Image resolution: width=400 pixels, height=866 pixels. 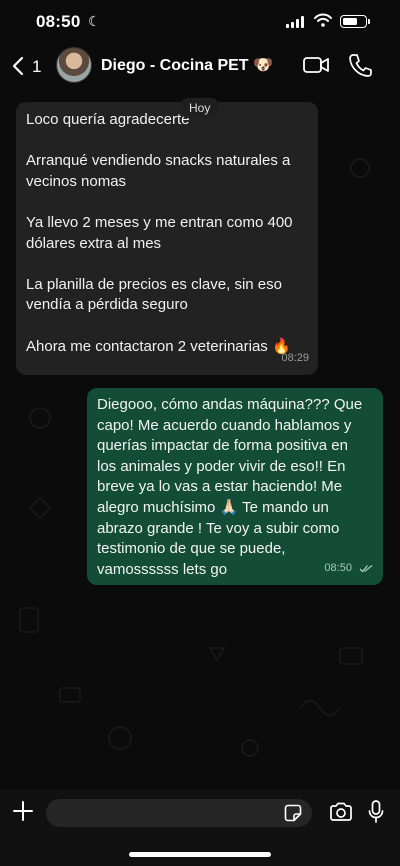 What do you see at coordinates (187, 65) in the screenshot?
I see `contact-name: Diego - Cocina PET 🐶` at bounding box center [187, 65].